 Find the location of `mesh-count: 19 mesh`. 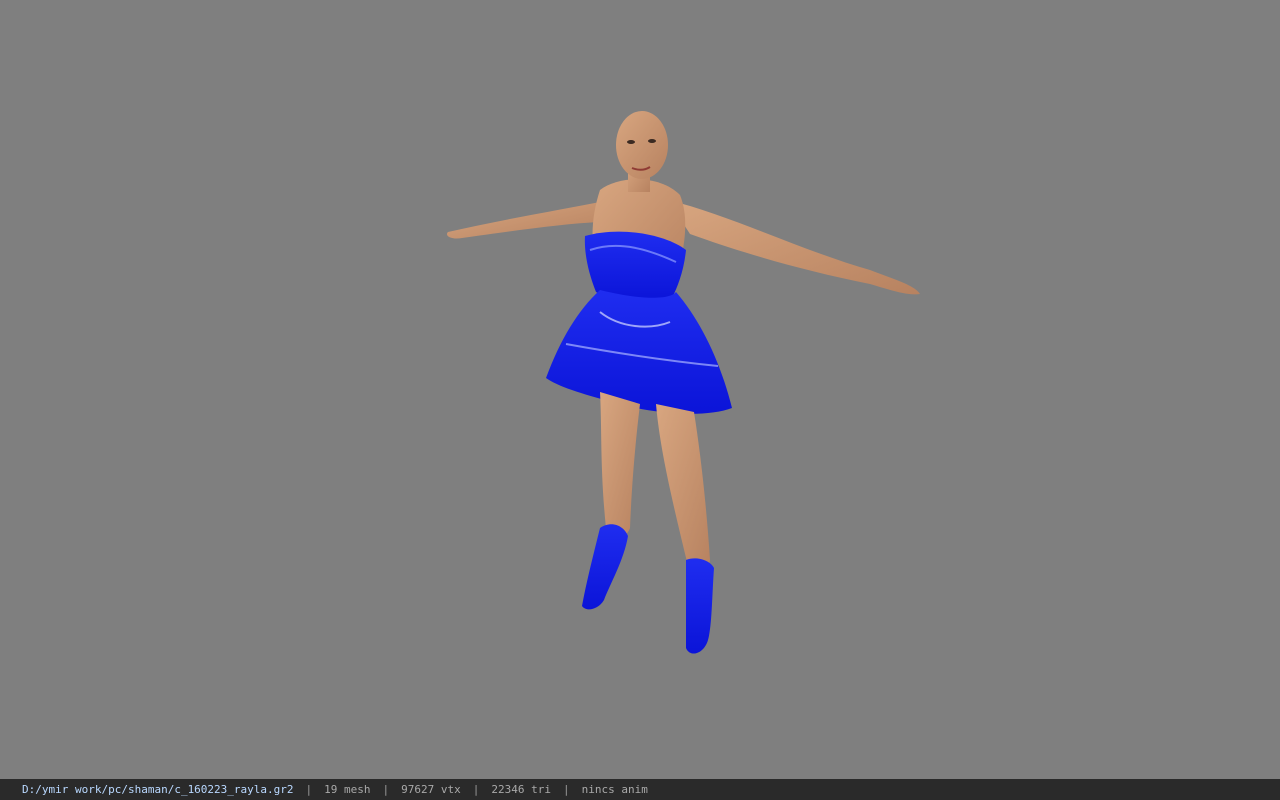

mesh-count: 19 mesh is located at coordinates (347, 789).